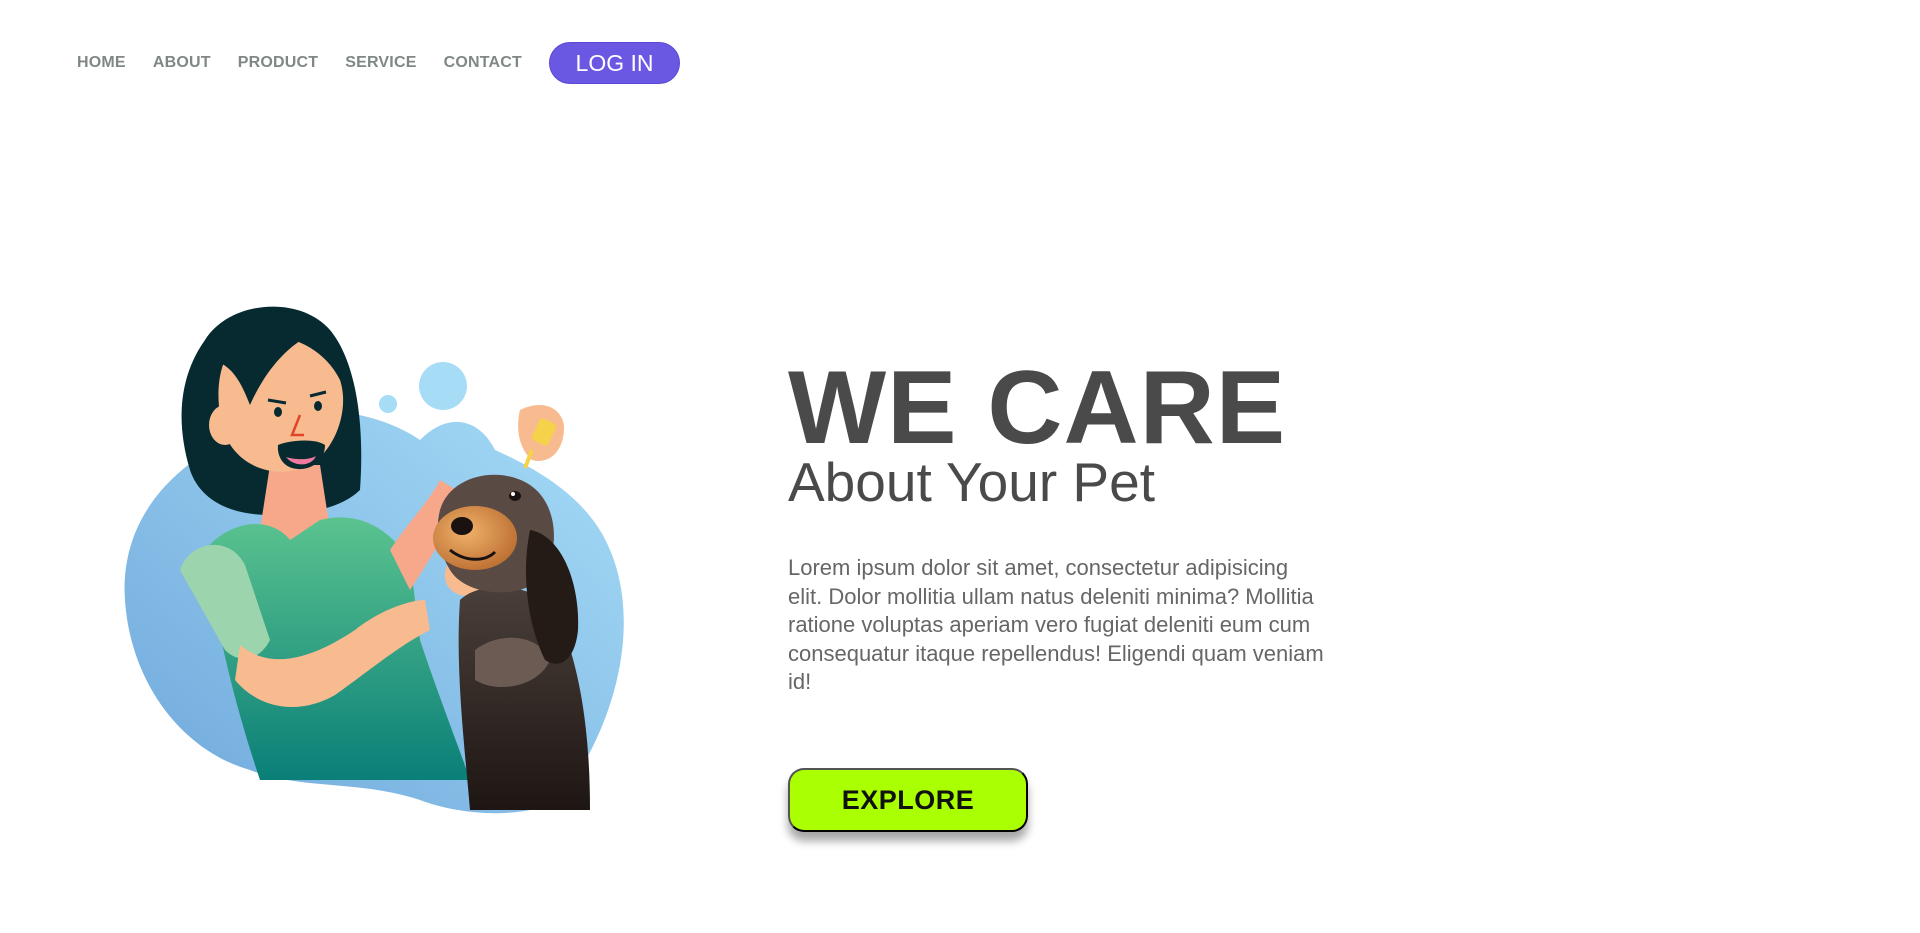 The height and width of the screenshot is (933, 1920). I want to click on explore-button: EXPLORE, so click(908, 800).